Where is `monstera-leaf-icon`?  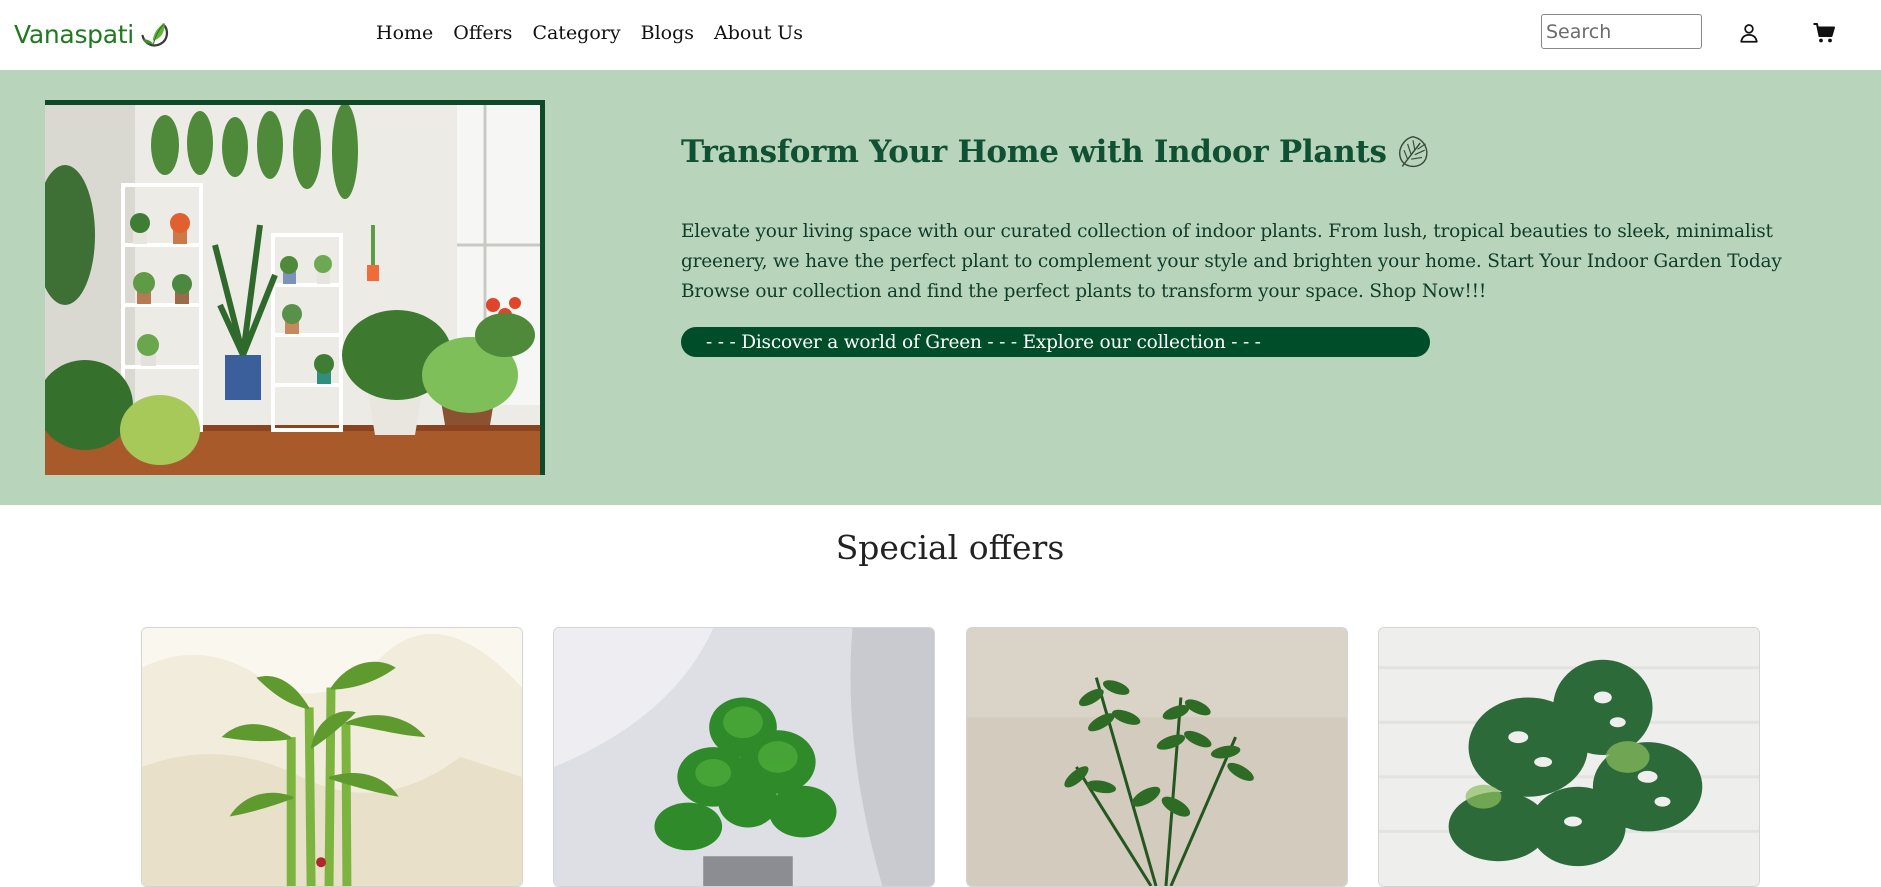
monstera-leaf-icon is located at coordinates (1413, 151).